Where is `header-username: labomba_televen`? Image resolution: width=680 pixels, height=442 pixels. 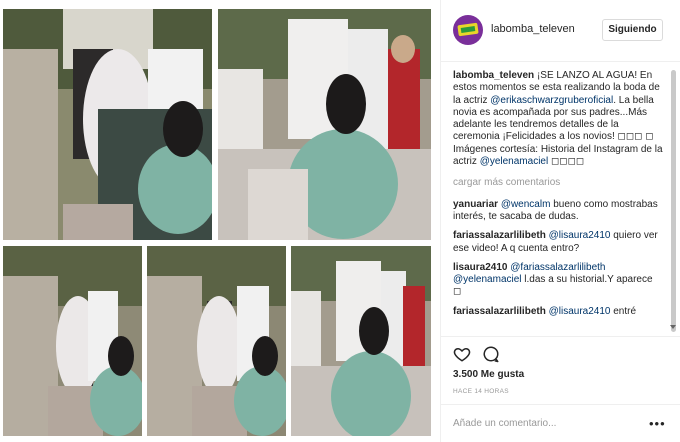 header-username: labomba_televen is located at coordinates (533, 29).